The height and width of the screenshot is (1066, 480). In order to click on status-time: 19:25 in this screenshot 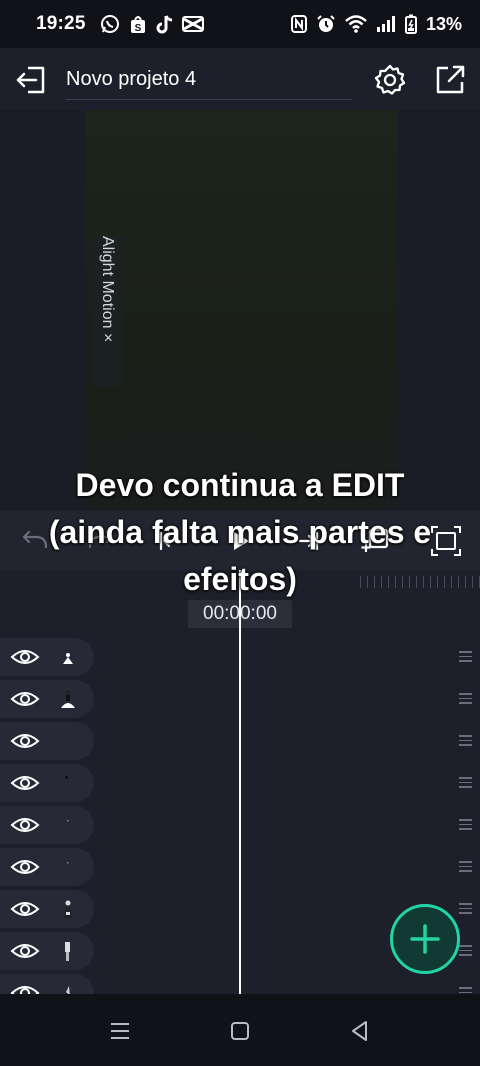, I will do `click(61, 23)`.